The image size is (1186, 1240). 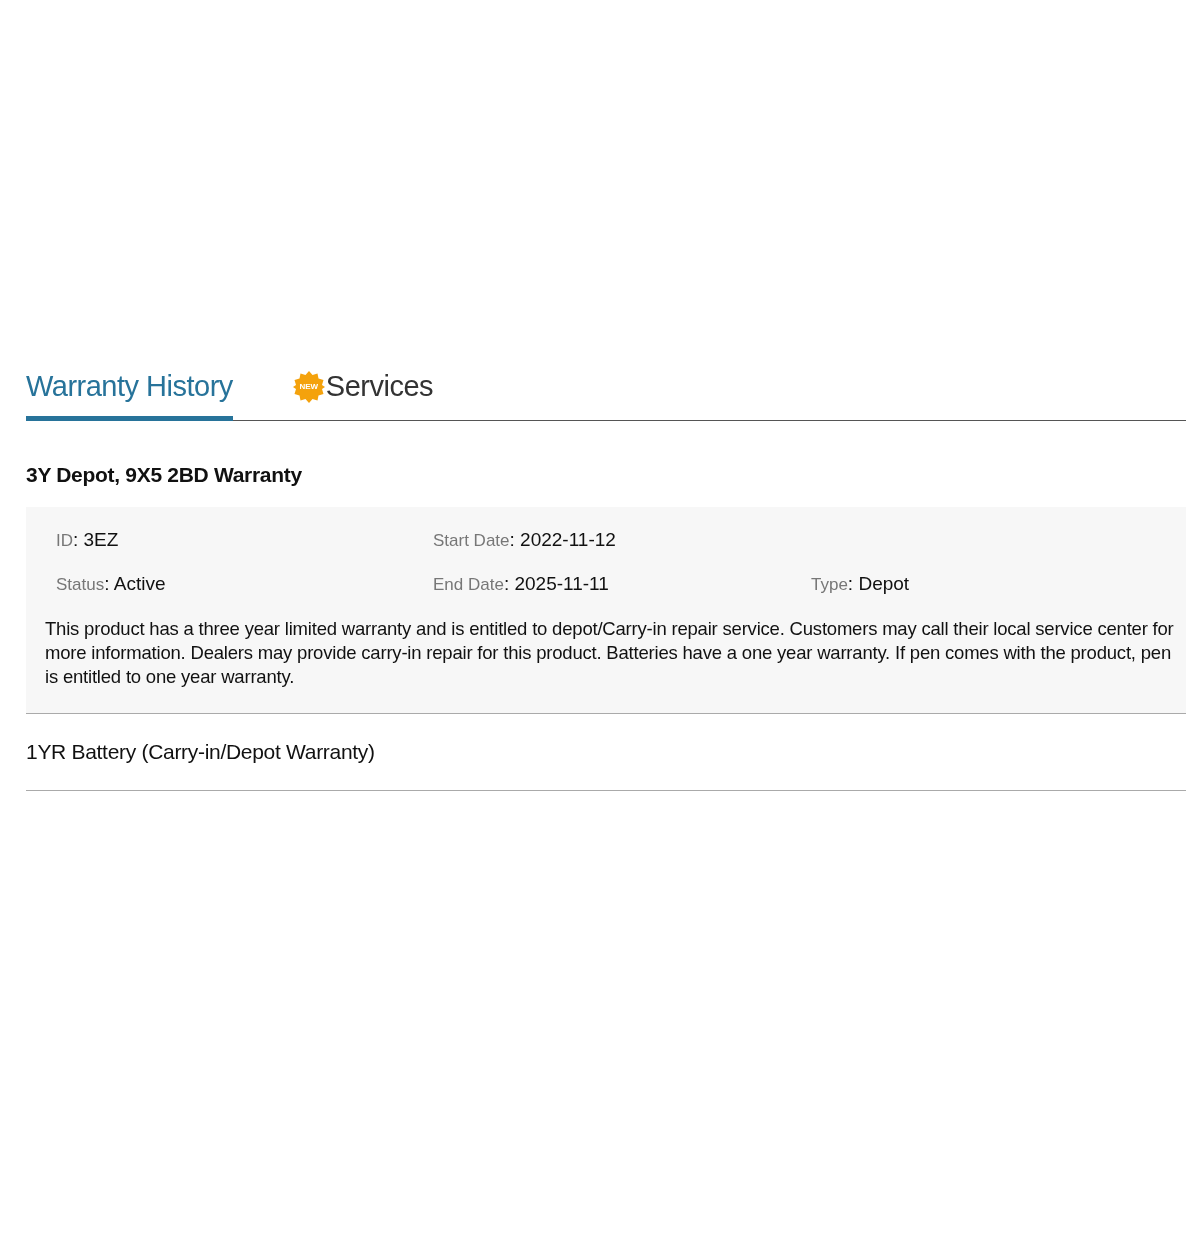 I want to click on detail-field: End Date: 2025-11-11, so click(x=521, y=584).